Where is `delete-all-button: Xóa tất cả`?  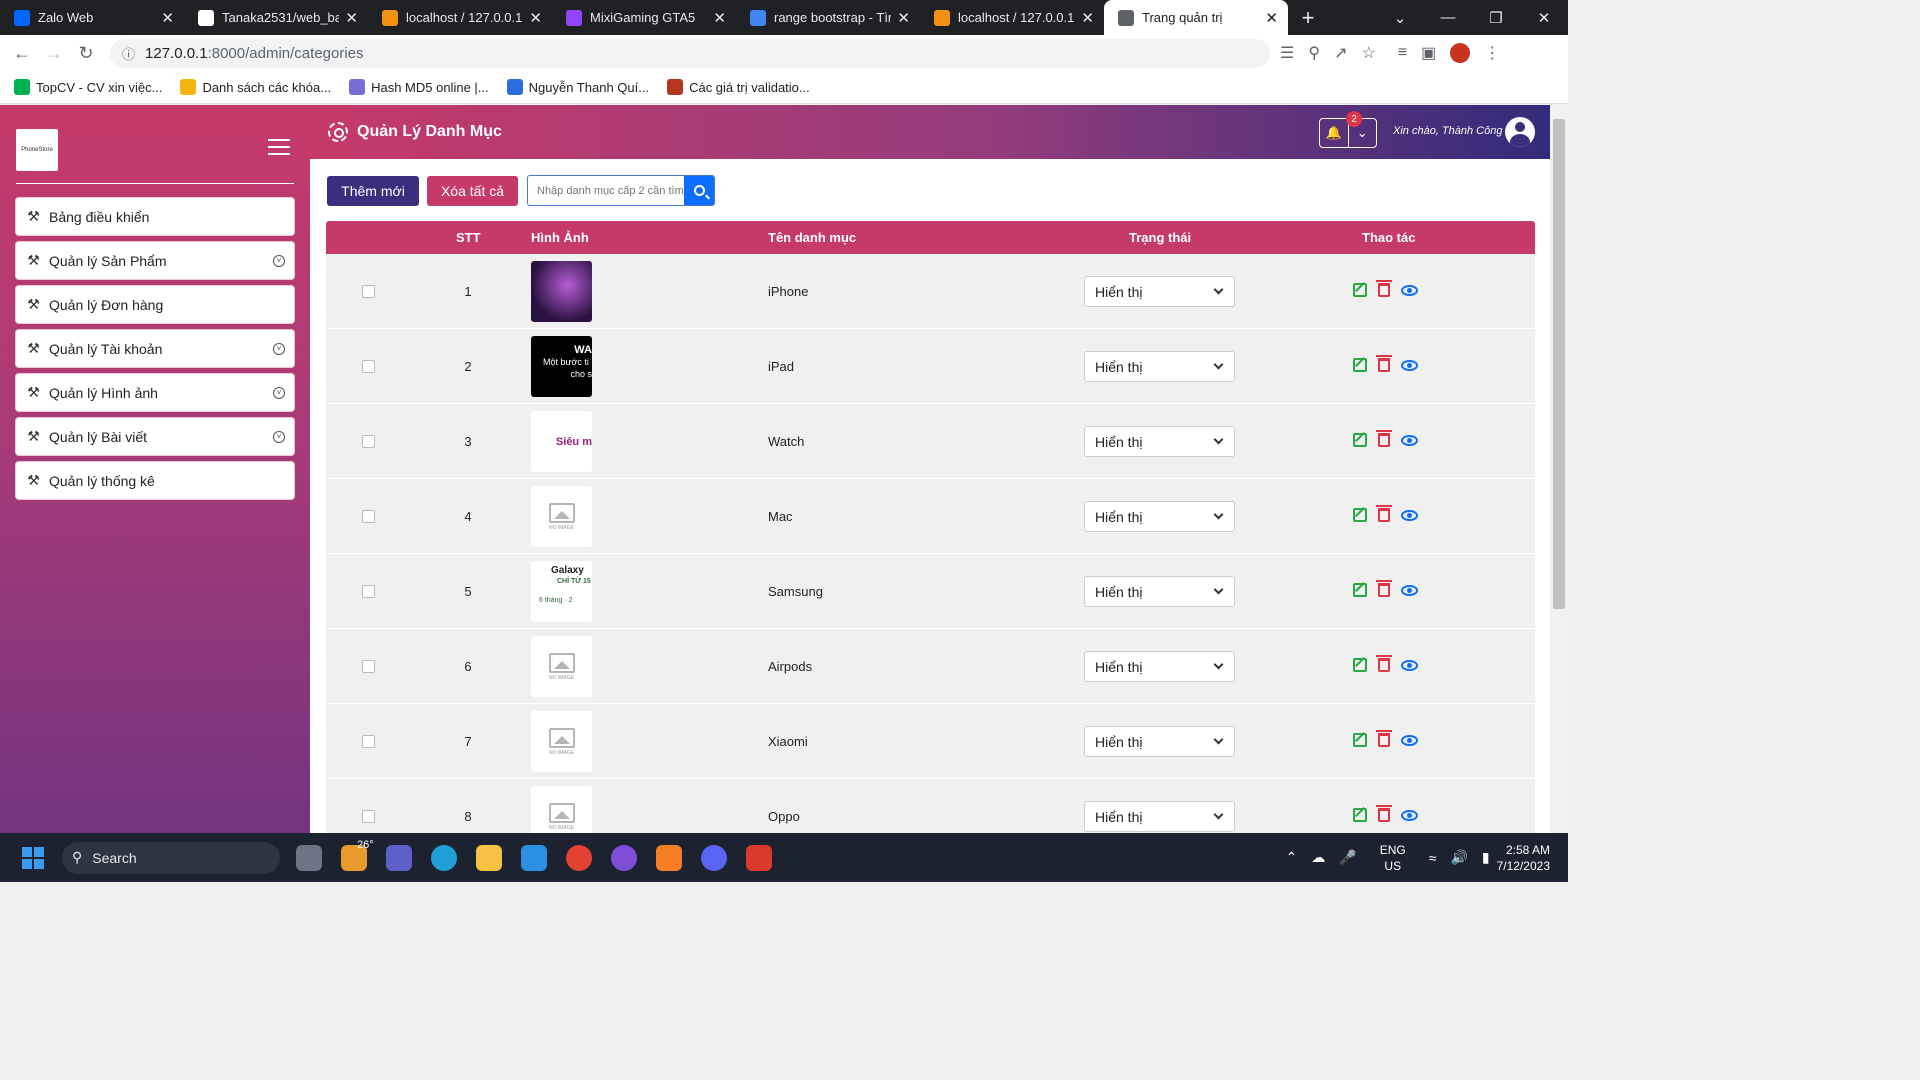 delete-all-button: Xóa tất cả is located at coordinates (472, 191).